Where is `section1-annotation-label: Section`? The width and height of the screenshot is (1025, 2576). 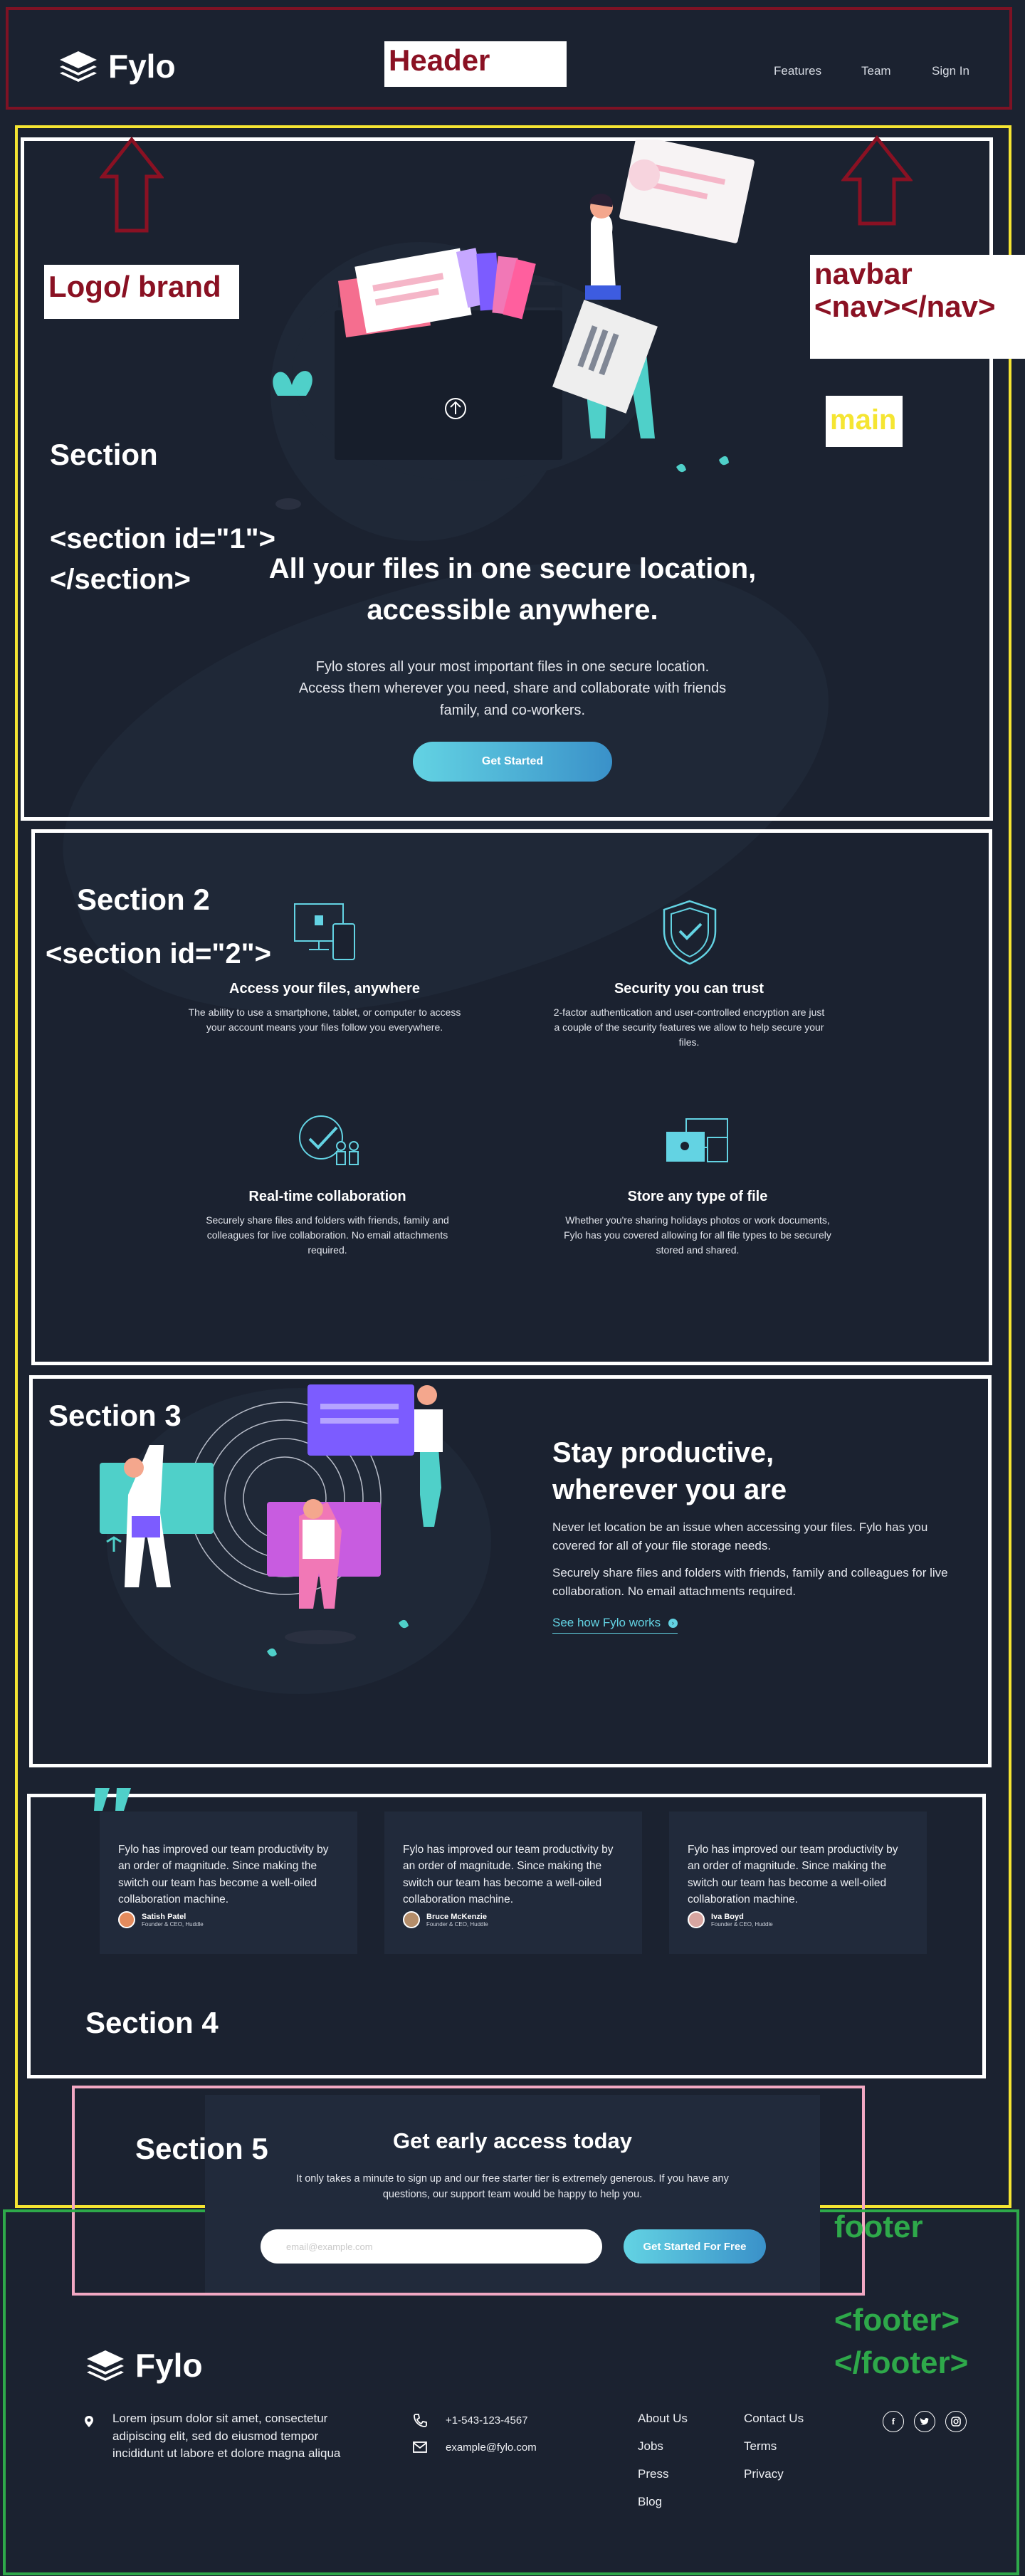
section1-annotation-label: Section is located at coordinates (104, 455).